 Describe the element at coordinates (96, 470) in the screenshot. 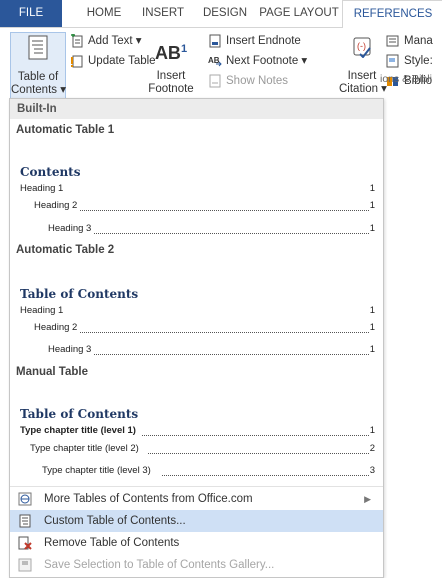

I see `preview-chapter-level-3: Type chapter title (level 3)` at that location.